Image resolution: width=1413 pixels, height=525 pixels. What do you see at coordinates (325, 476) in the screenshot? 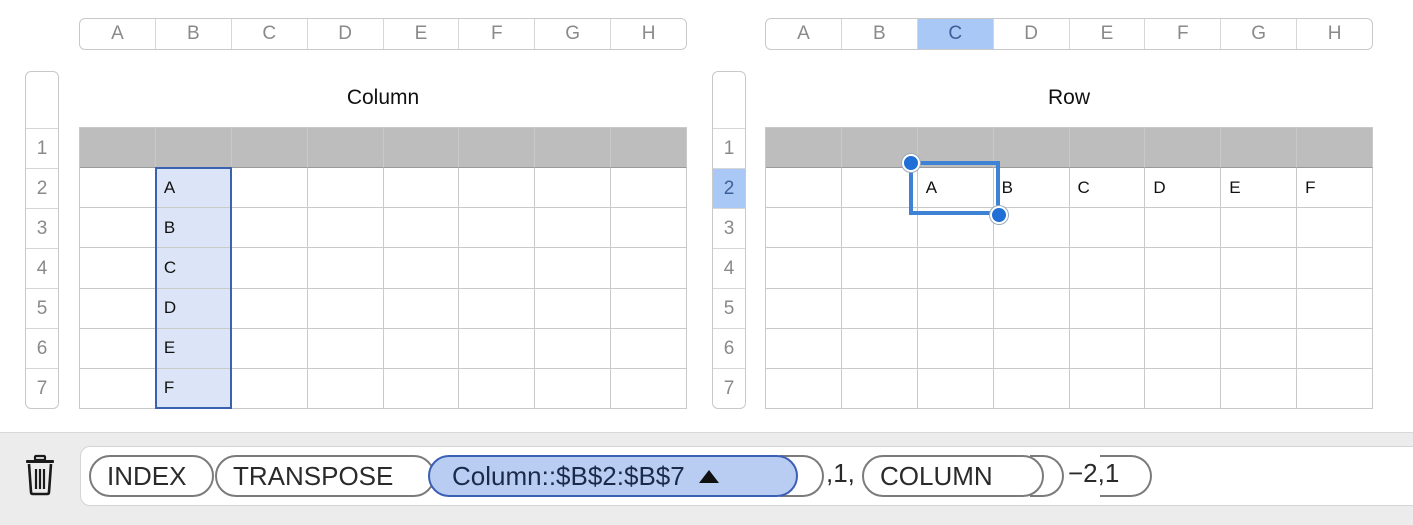
I see `function-token-transpose: TRANSPOSE` at bounding box center [325, 476].